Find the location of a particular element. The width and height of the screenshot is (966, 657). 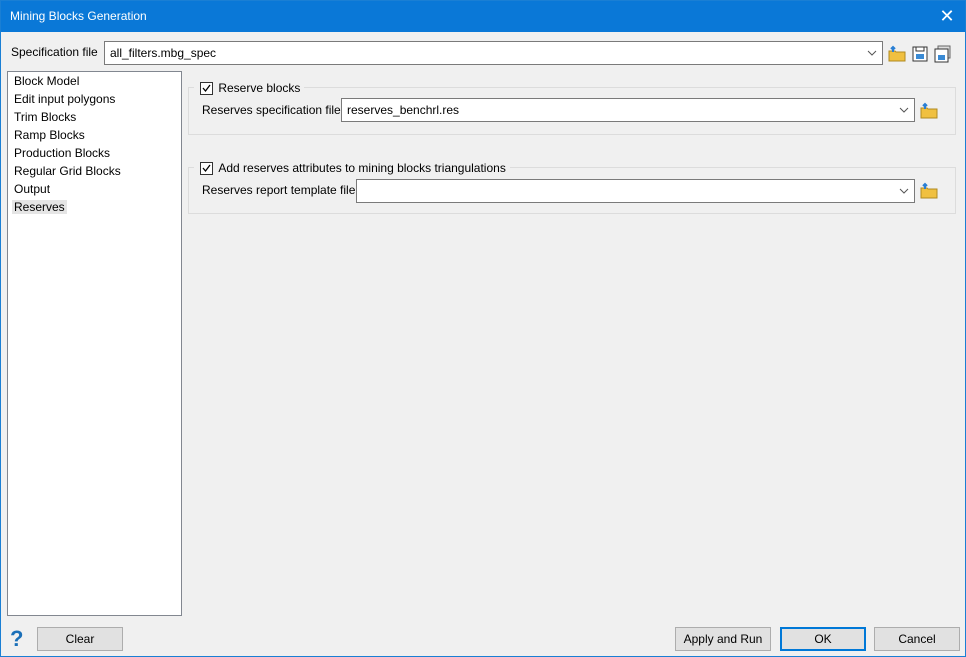

apply-and-run-button: Apply and Run is located at coordinates (723, 639).